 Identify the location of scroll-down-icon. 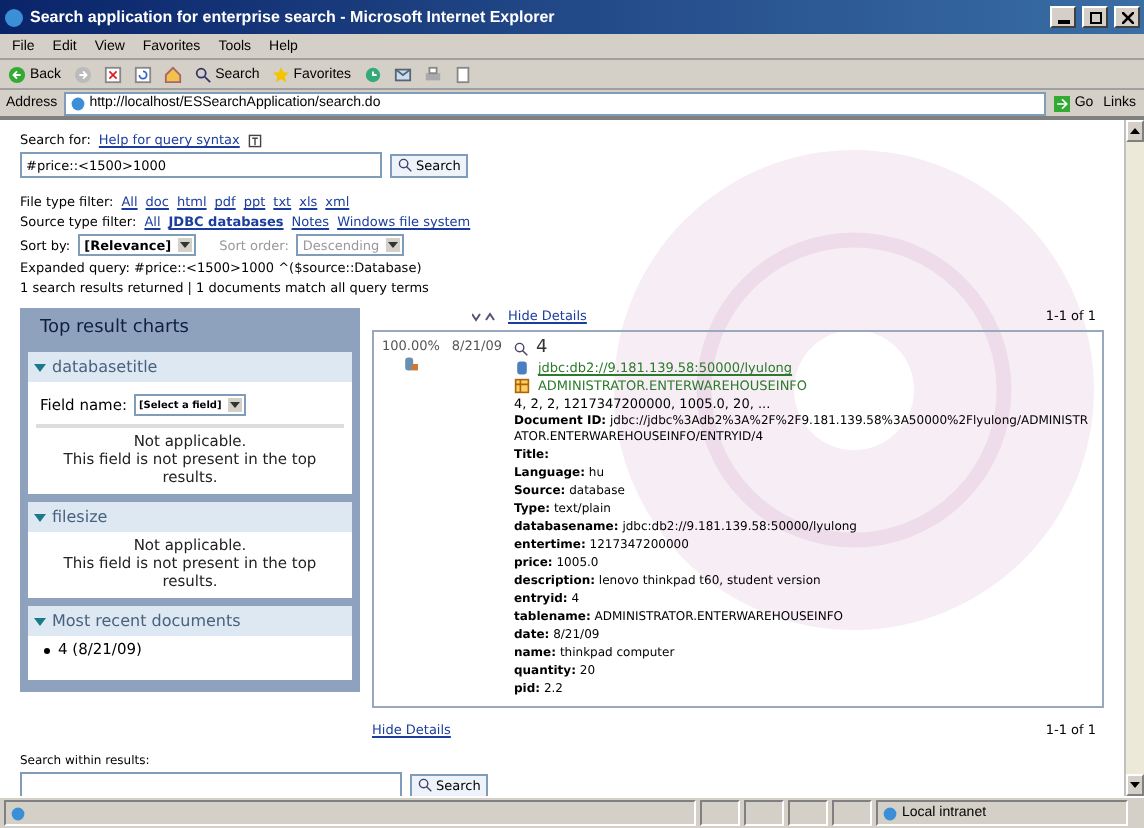
(1135, 785).